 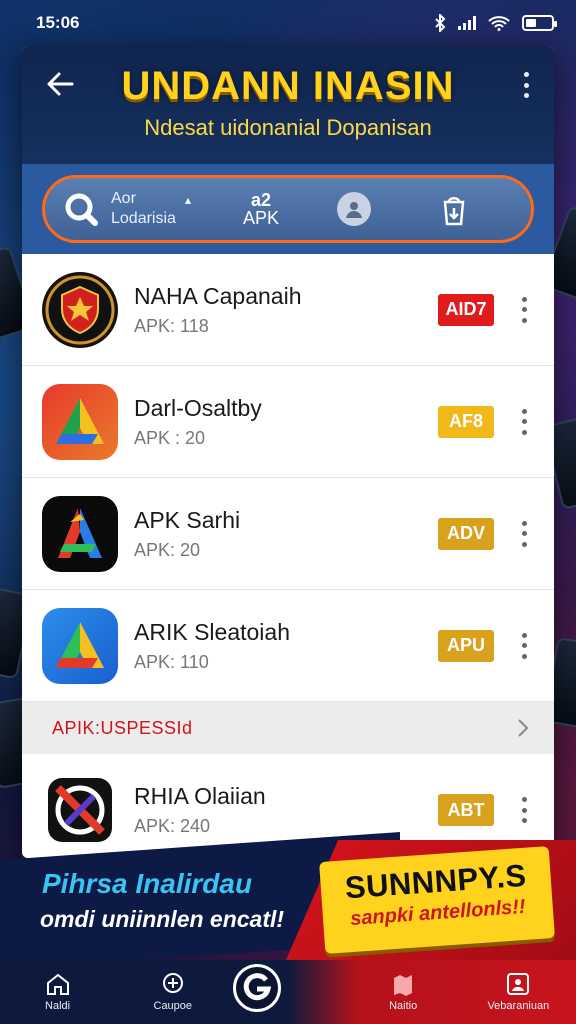 I want to click on status-bar: 15:06, so click(x=288, y=23).